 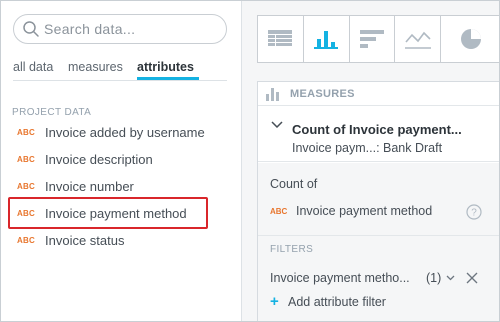 I want to click on measures-icon, so click(x=272, y=94).